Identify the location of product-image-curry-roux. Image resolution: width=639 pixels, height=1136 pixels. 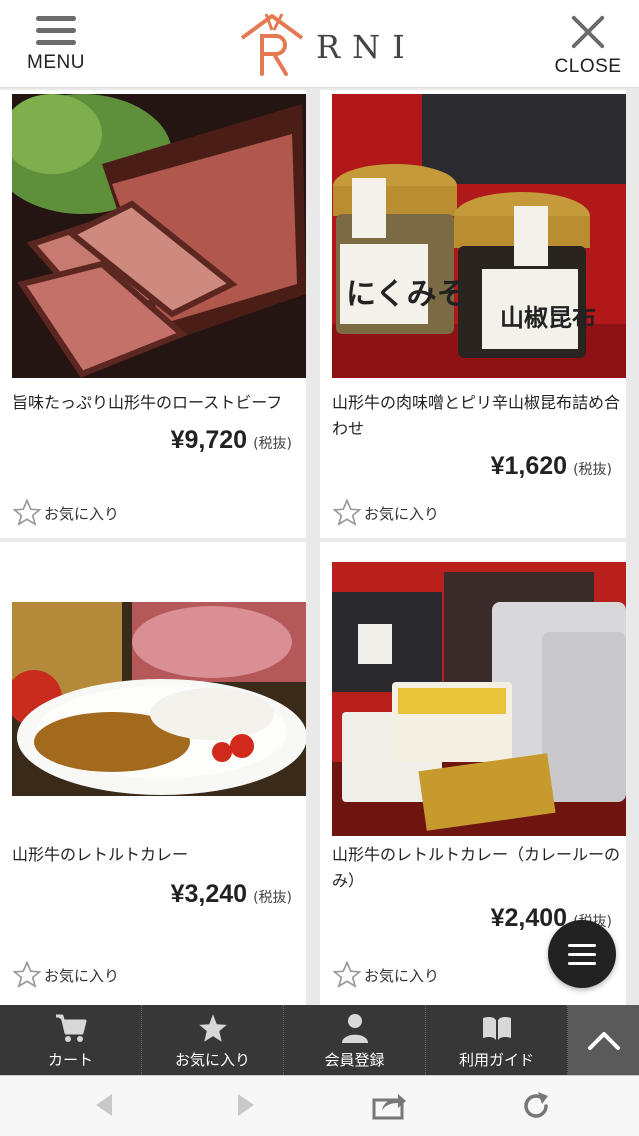
(479, 699).